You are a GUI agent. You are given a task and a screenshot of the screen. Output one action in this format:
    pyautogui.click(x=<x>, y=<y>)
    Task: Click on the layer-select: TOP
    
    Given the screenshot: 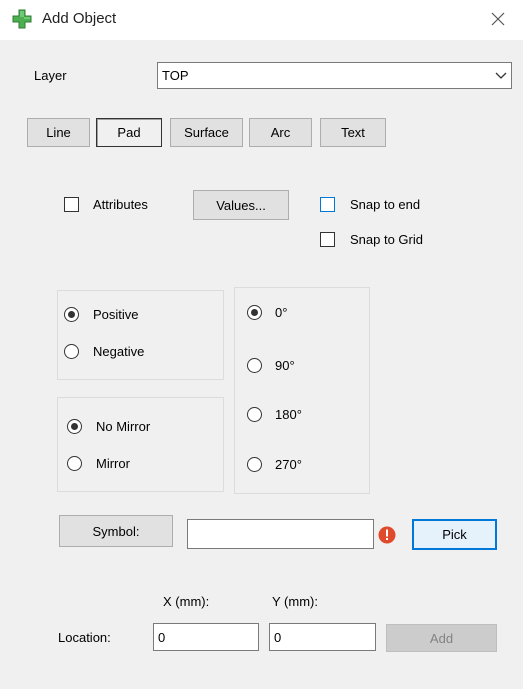 What is the action you would take?
    pyautogui.click(x=334, y=75)
    